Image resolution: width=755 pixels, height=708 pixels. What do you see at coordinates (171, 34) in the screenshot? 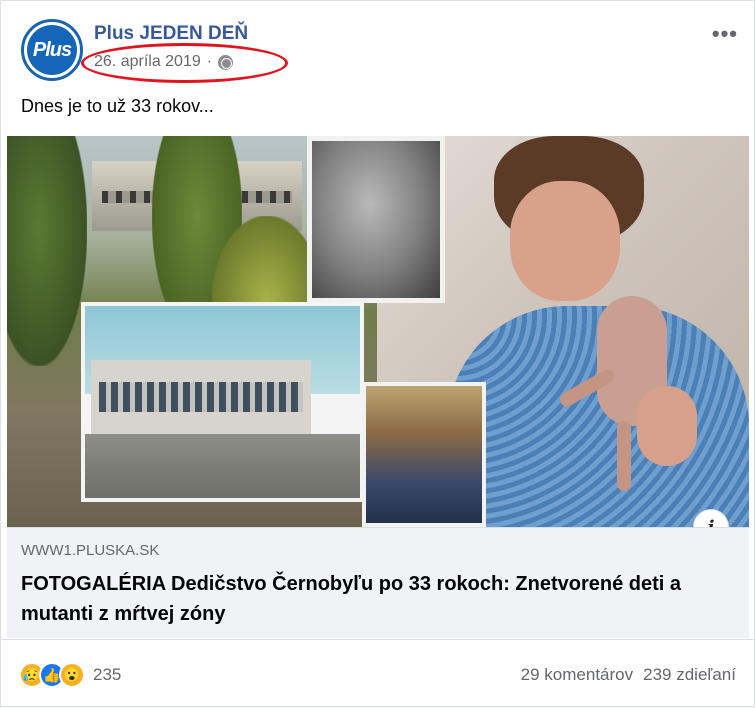
I see `page-name-link: Plus JEDEN DEŇ` at bounding box center [171, 34].